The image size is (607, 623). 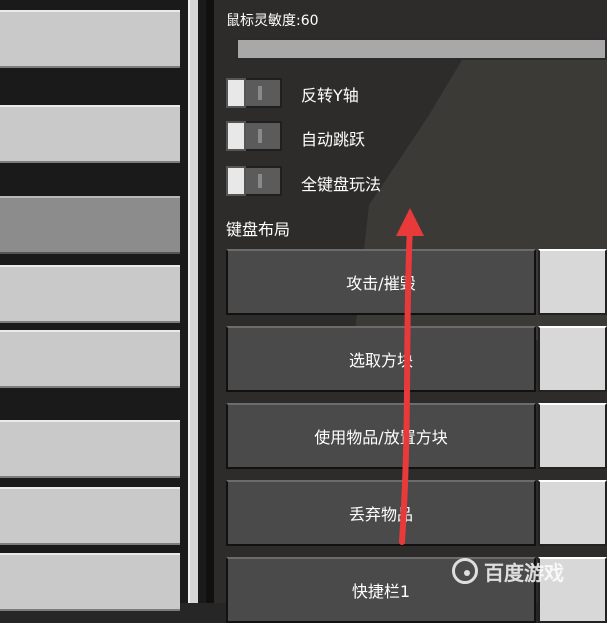 What do you see at coordinates (410, 376) in the screenshot?
I see `annotation-arrow-icon` at bounding box center [410, 376].